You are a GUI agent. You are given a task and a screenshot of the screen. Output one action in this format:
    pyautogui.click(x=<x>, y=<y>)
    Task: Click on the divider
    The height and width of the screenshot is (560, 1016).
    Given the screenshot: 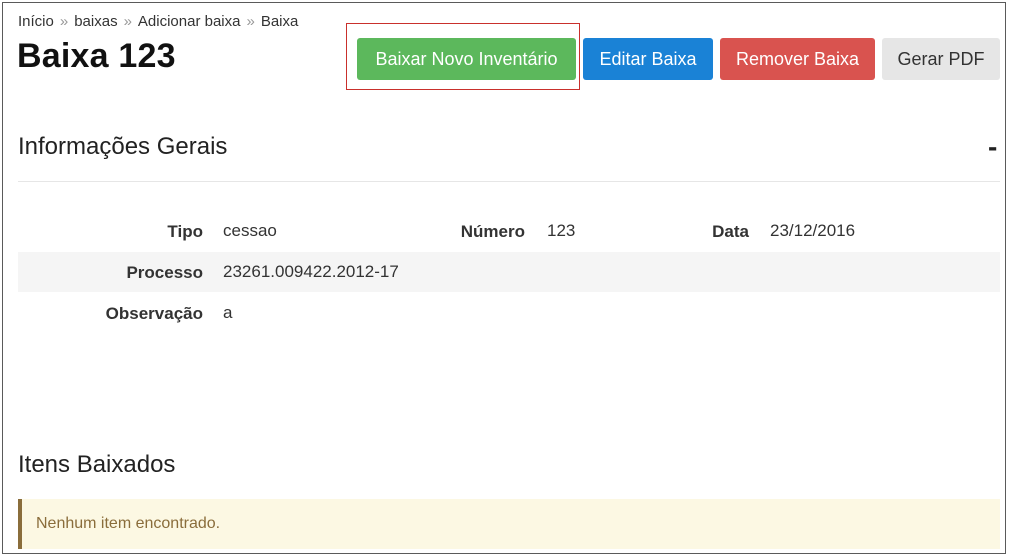 What is the action you would take?
    pyautogui.click(x=509, y=181)
    